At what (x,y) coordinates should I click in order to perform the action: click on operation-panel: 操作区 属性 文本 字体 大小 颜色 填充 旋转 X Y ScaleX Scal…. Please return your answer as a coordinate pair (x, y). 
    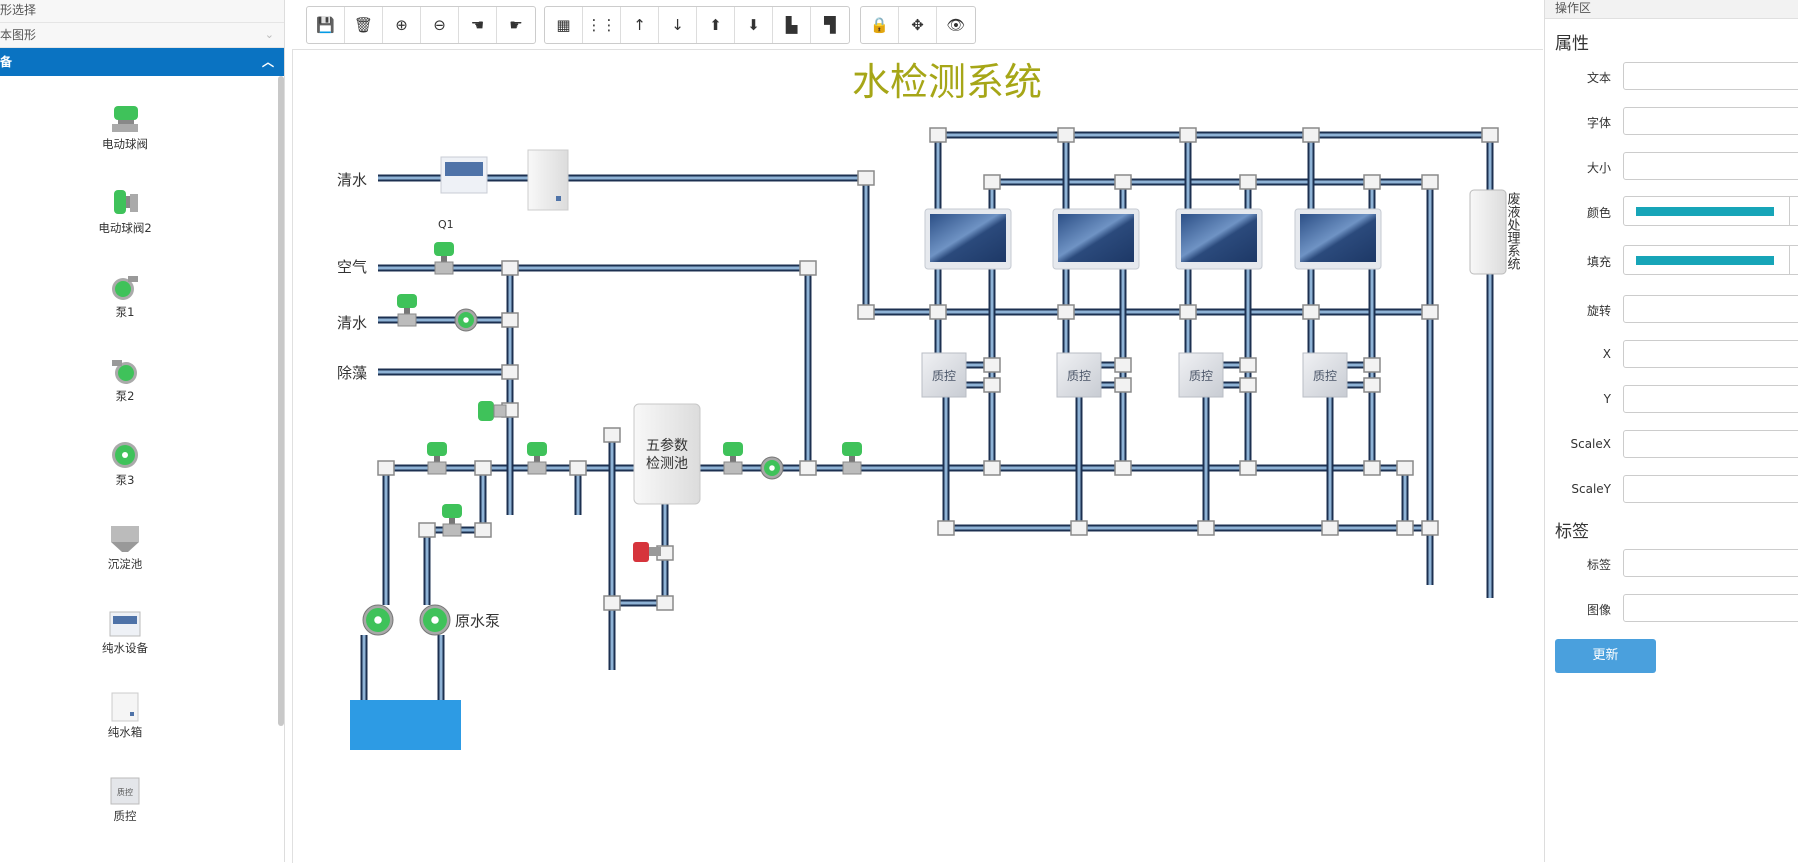
    Looking at the image, I should click on (1671, 431).